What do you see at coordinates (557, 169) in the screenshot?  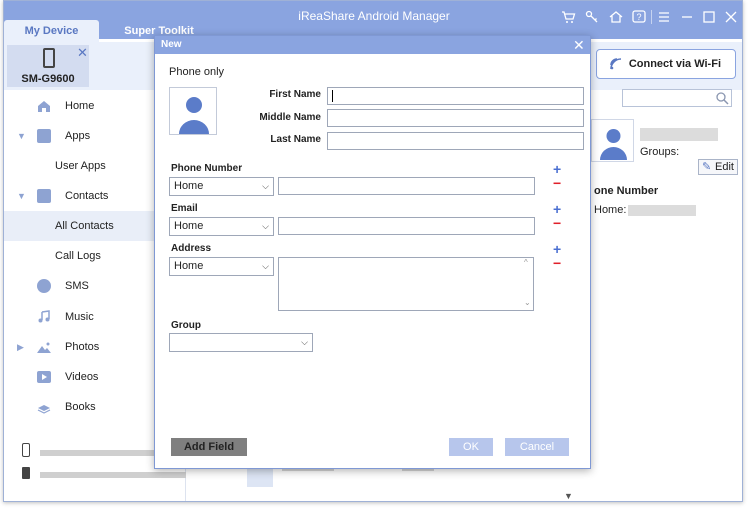 I see `add-phone-icon: +` at bounding box center [557, 169].